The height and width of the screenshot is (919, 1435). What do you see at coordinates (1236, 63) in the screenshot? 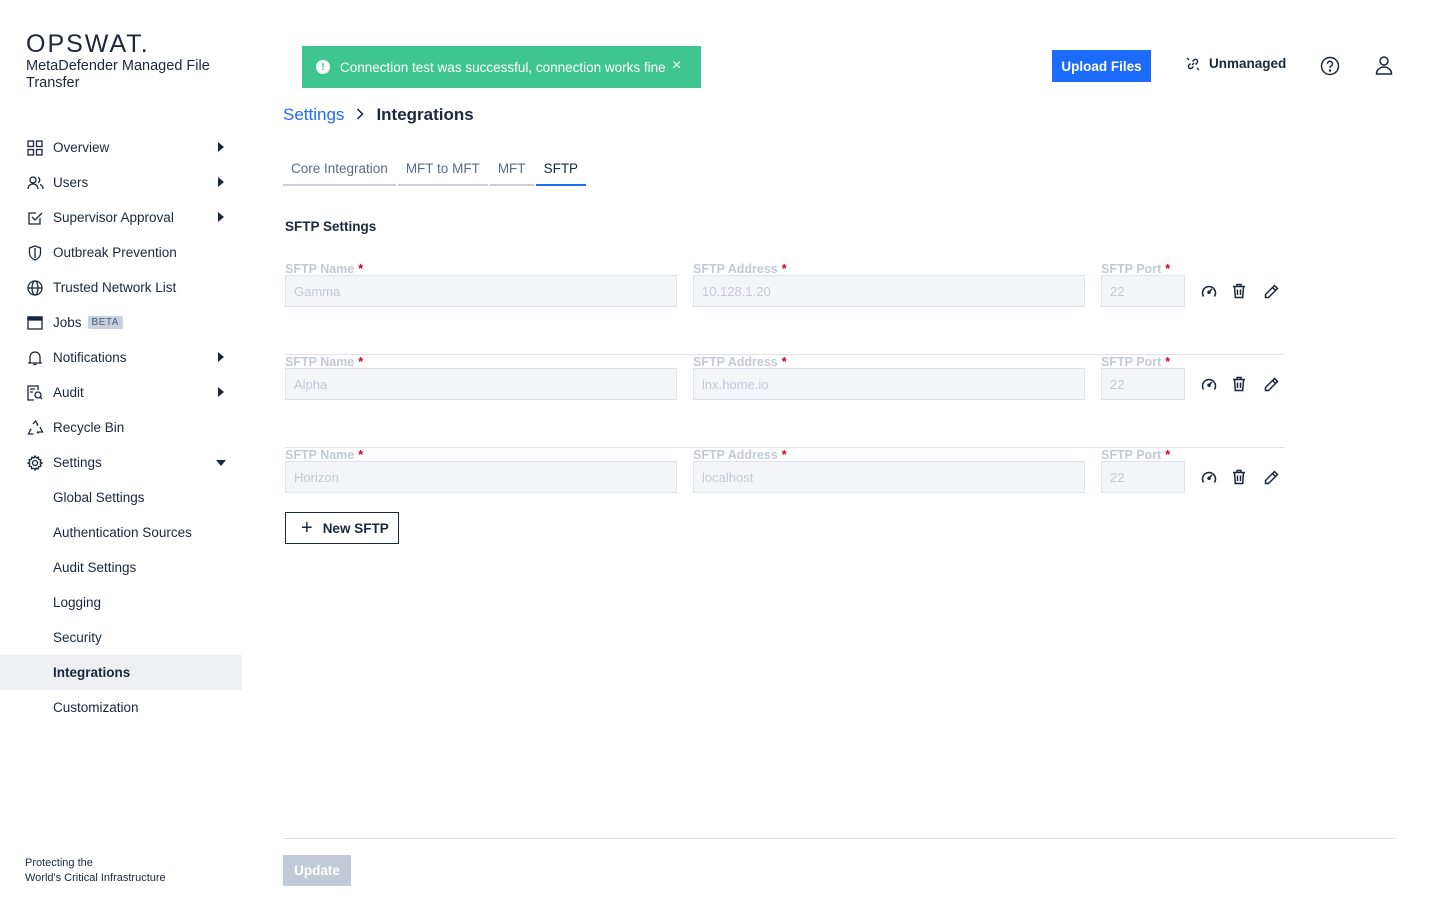
I see `unmanaged-button: Unmanaged` at bounding box center [1236, 63].